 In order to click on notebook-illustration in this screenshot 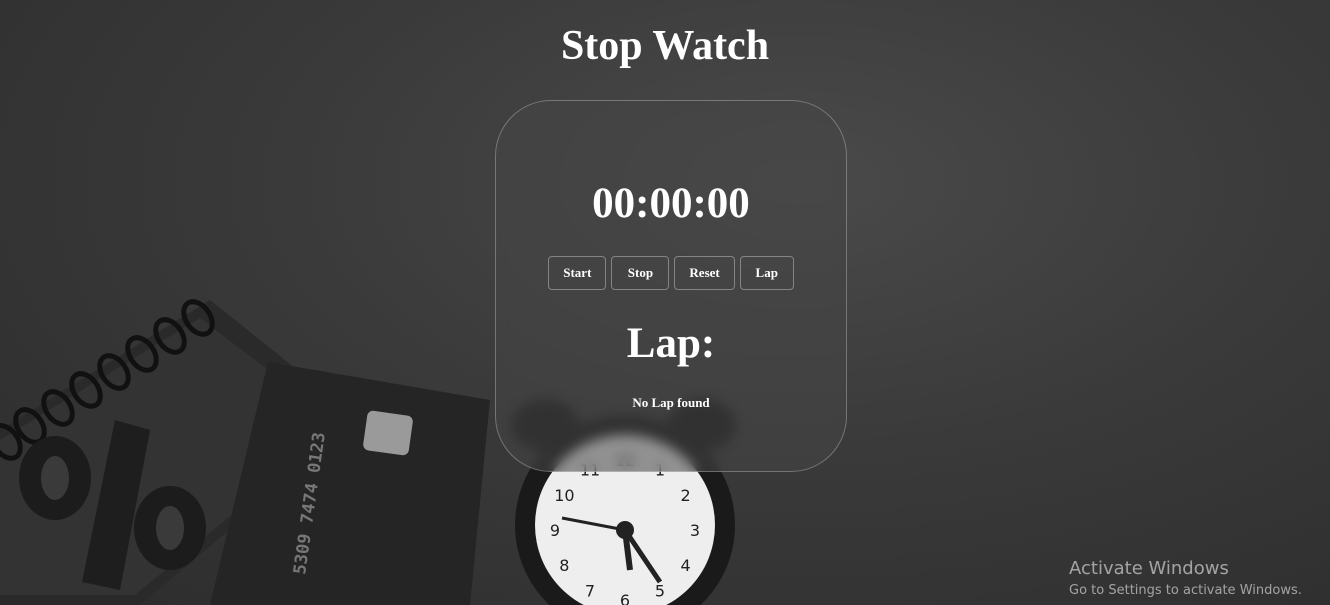, I will do `click(180, 452)`.